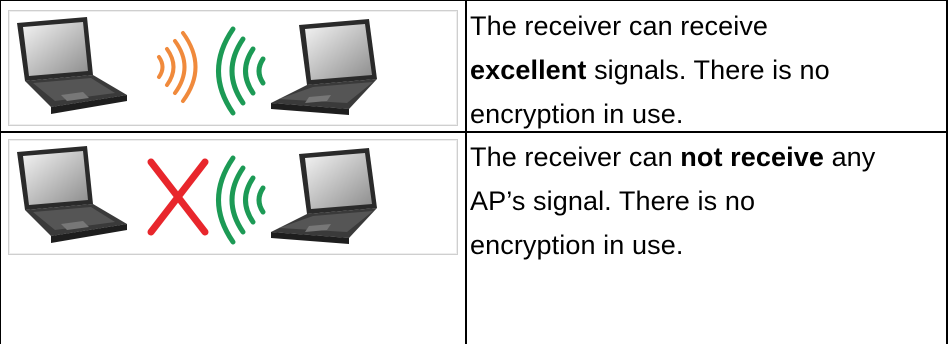 The width and height of the screenshot is (948, 344). I want to click on text-segment: any, so click(849, 157).